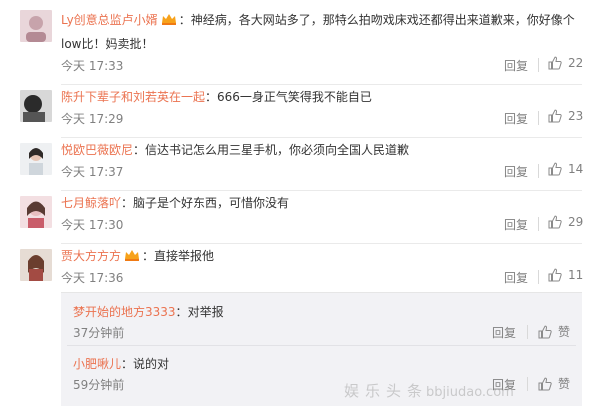  Describe the element at coordinates (565, 222) in the screenshot. I see `like-button: 29` at that location.